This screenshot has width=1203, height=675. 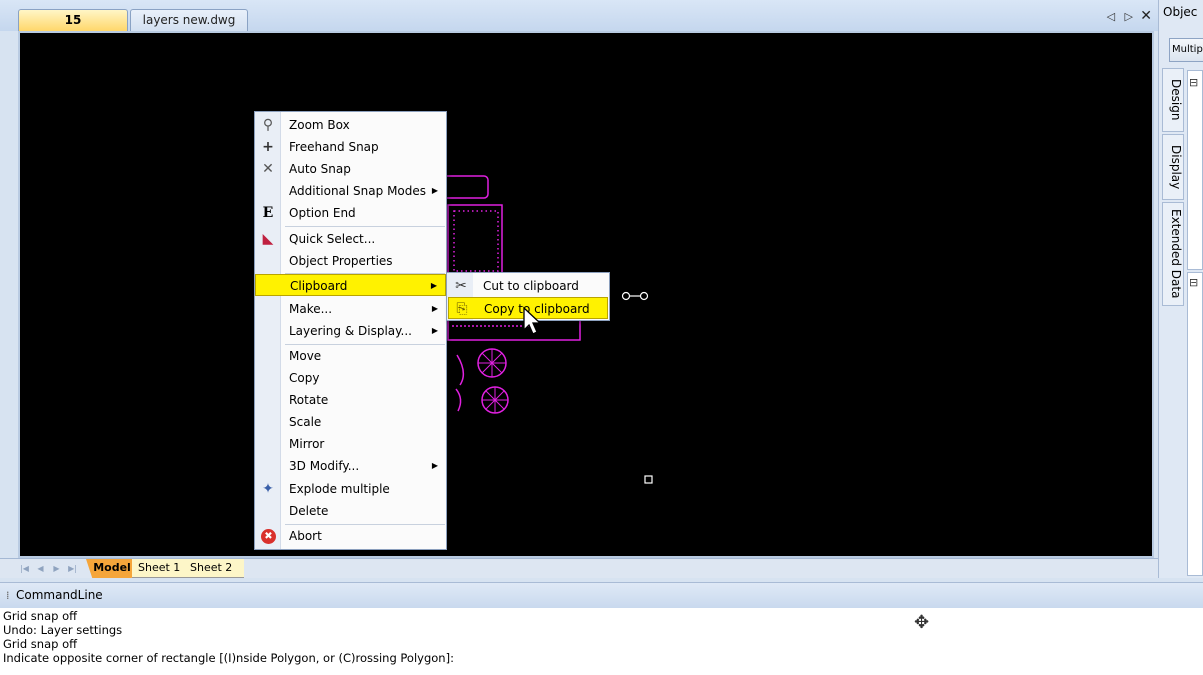 What do you see at coordinates (350, 125) in the screenshot?
I see `menu-item-zoom-box: ⚲ Zoom Box` at bounding box center [350, 125].